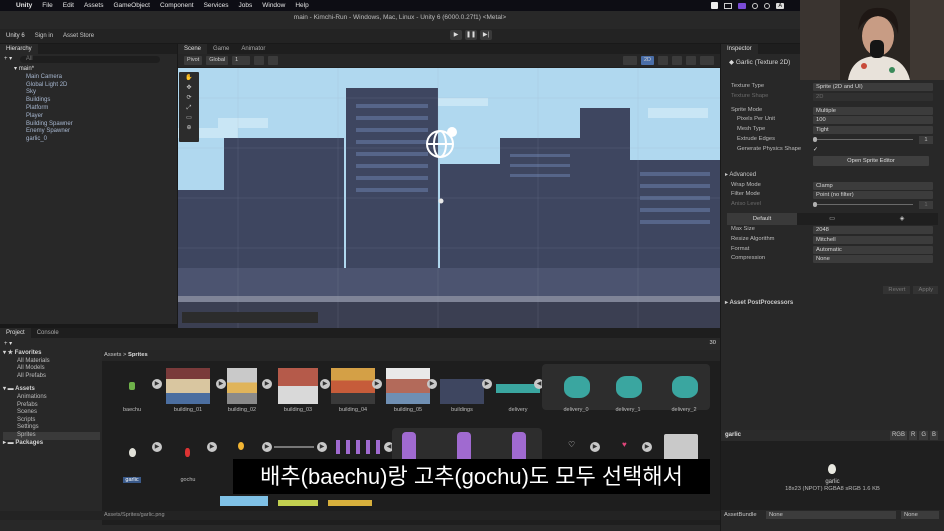 This screenshot has width=944, height=531. Describe the element at coordinates (189, 78) in the screenshot. I see `hand-tool-icon: ✋` at that location.